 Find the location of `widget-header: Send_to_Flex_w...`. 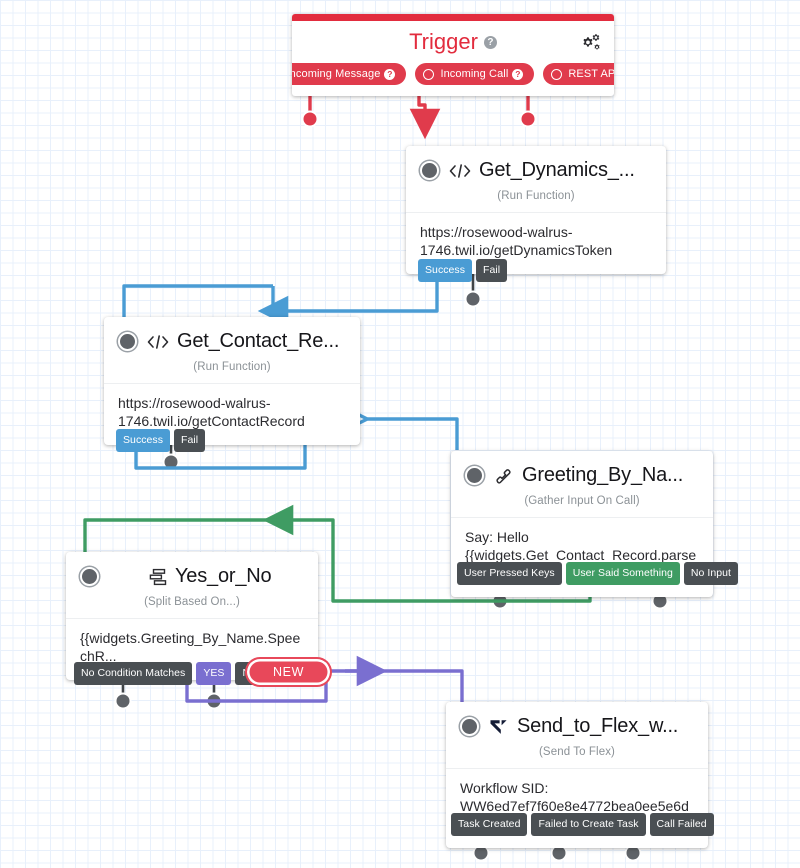

widget-header: Send_to_Flex_w... is located at coordinates (577, 721).